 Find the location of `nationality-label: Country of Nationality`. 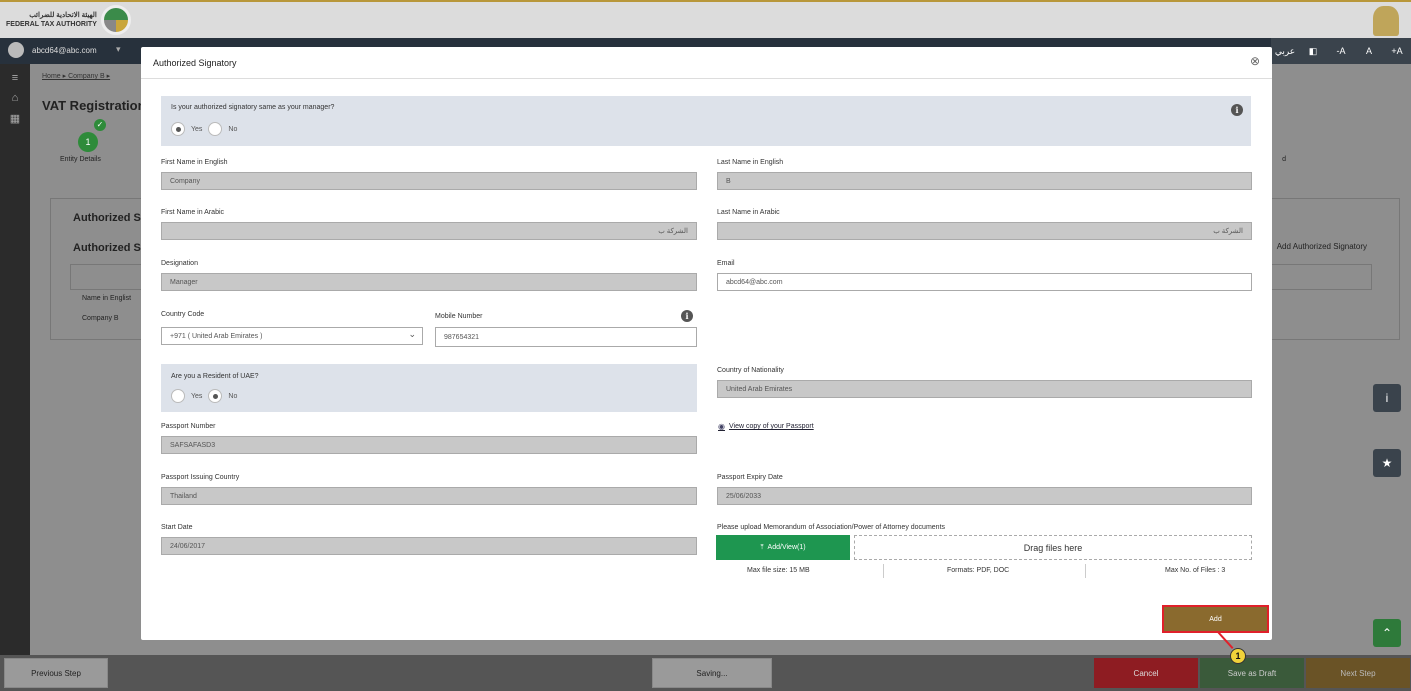

nationality-label: Country of Nationality is located at coordinates (750, 370).